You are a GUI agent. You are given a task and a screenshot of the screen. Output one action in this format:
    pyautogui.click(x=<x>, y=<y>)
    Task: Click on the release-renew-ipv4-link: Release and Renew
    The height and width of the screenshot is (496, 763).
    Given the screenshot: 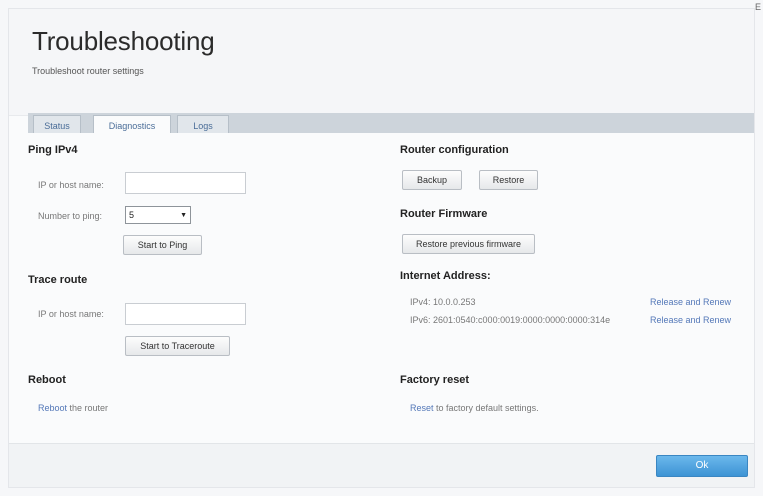 What is the action you would take?
    pyautogui.click(x=690, y=302)
    